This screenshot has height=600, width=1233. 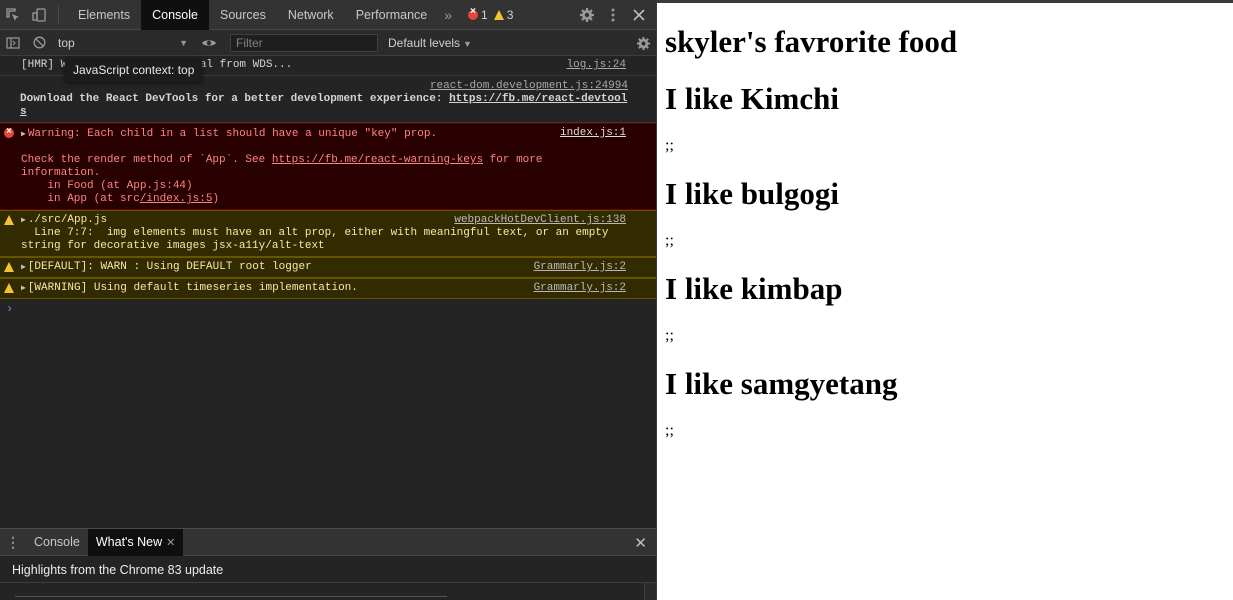 What do you see at coordinates (23, 112) in the screenshot?
I see `react-devtools-link-wrap: s` at bounding box center [23, 112].